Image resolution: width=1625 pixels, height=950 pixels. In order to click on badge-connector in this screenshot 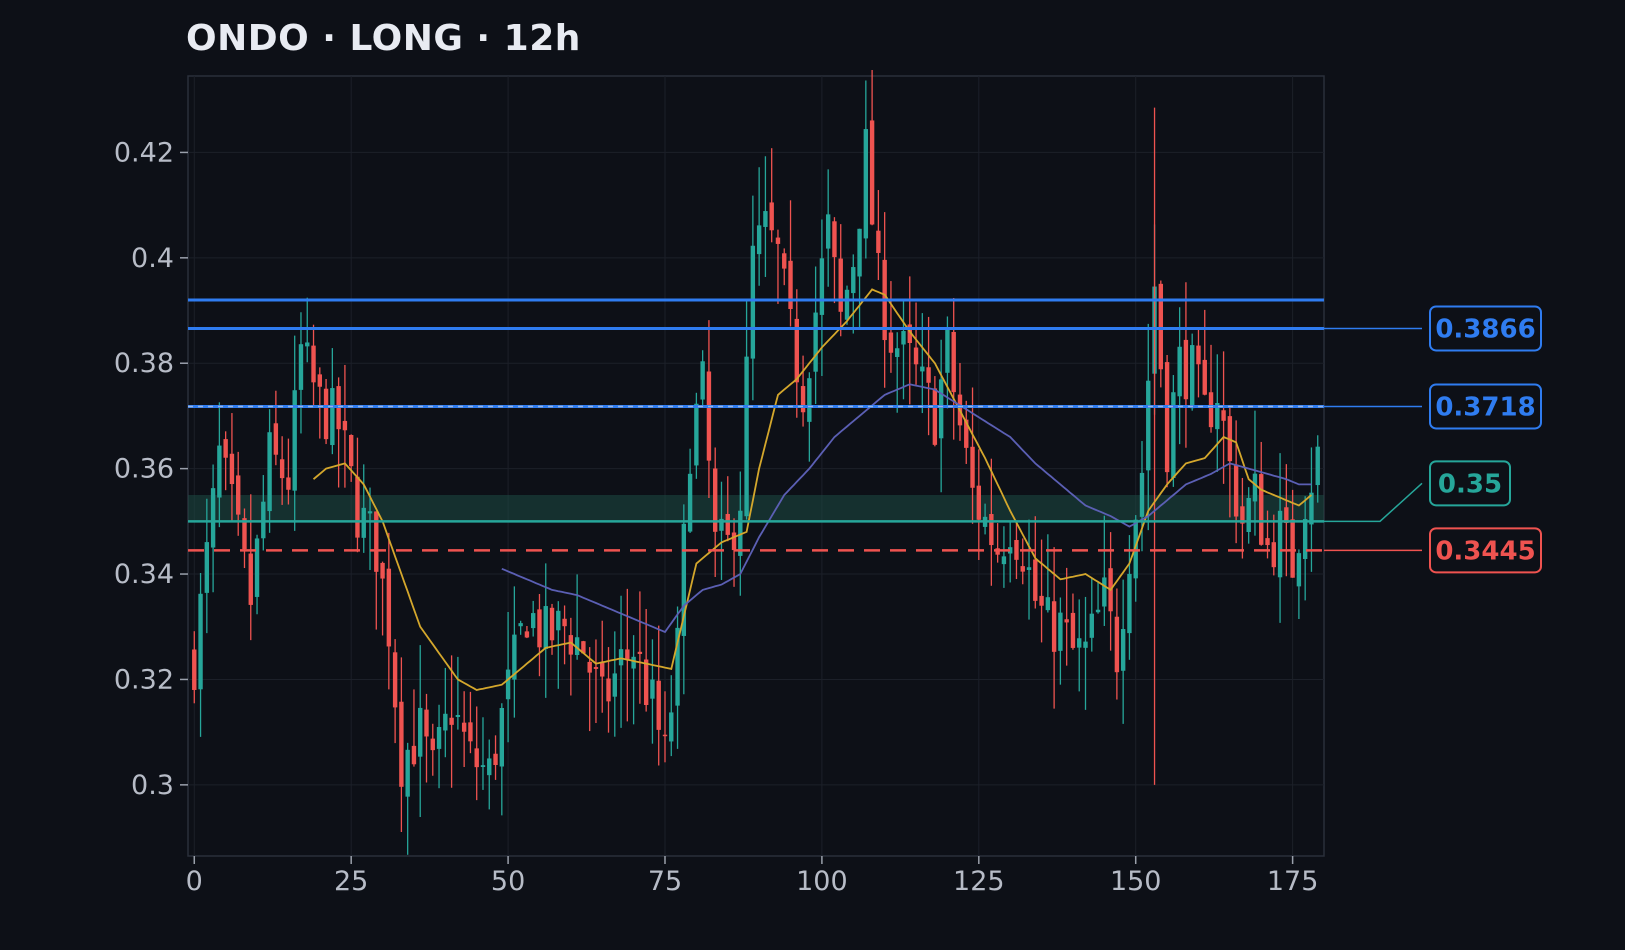, I will do `click(1373, 502)`.